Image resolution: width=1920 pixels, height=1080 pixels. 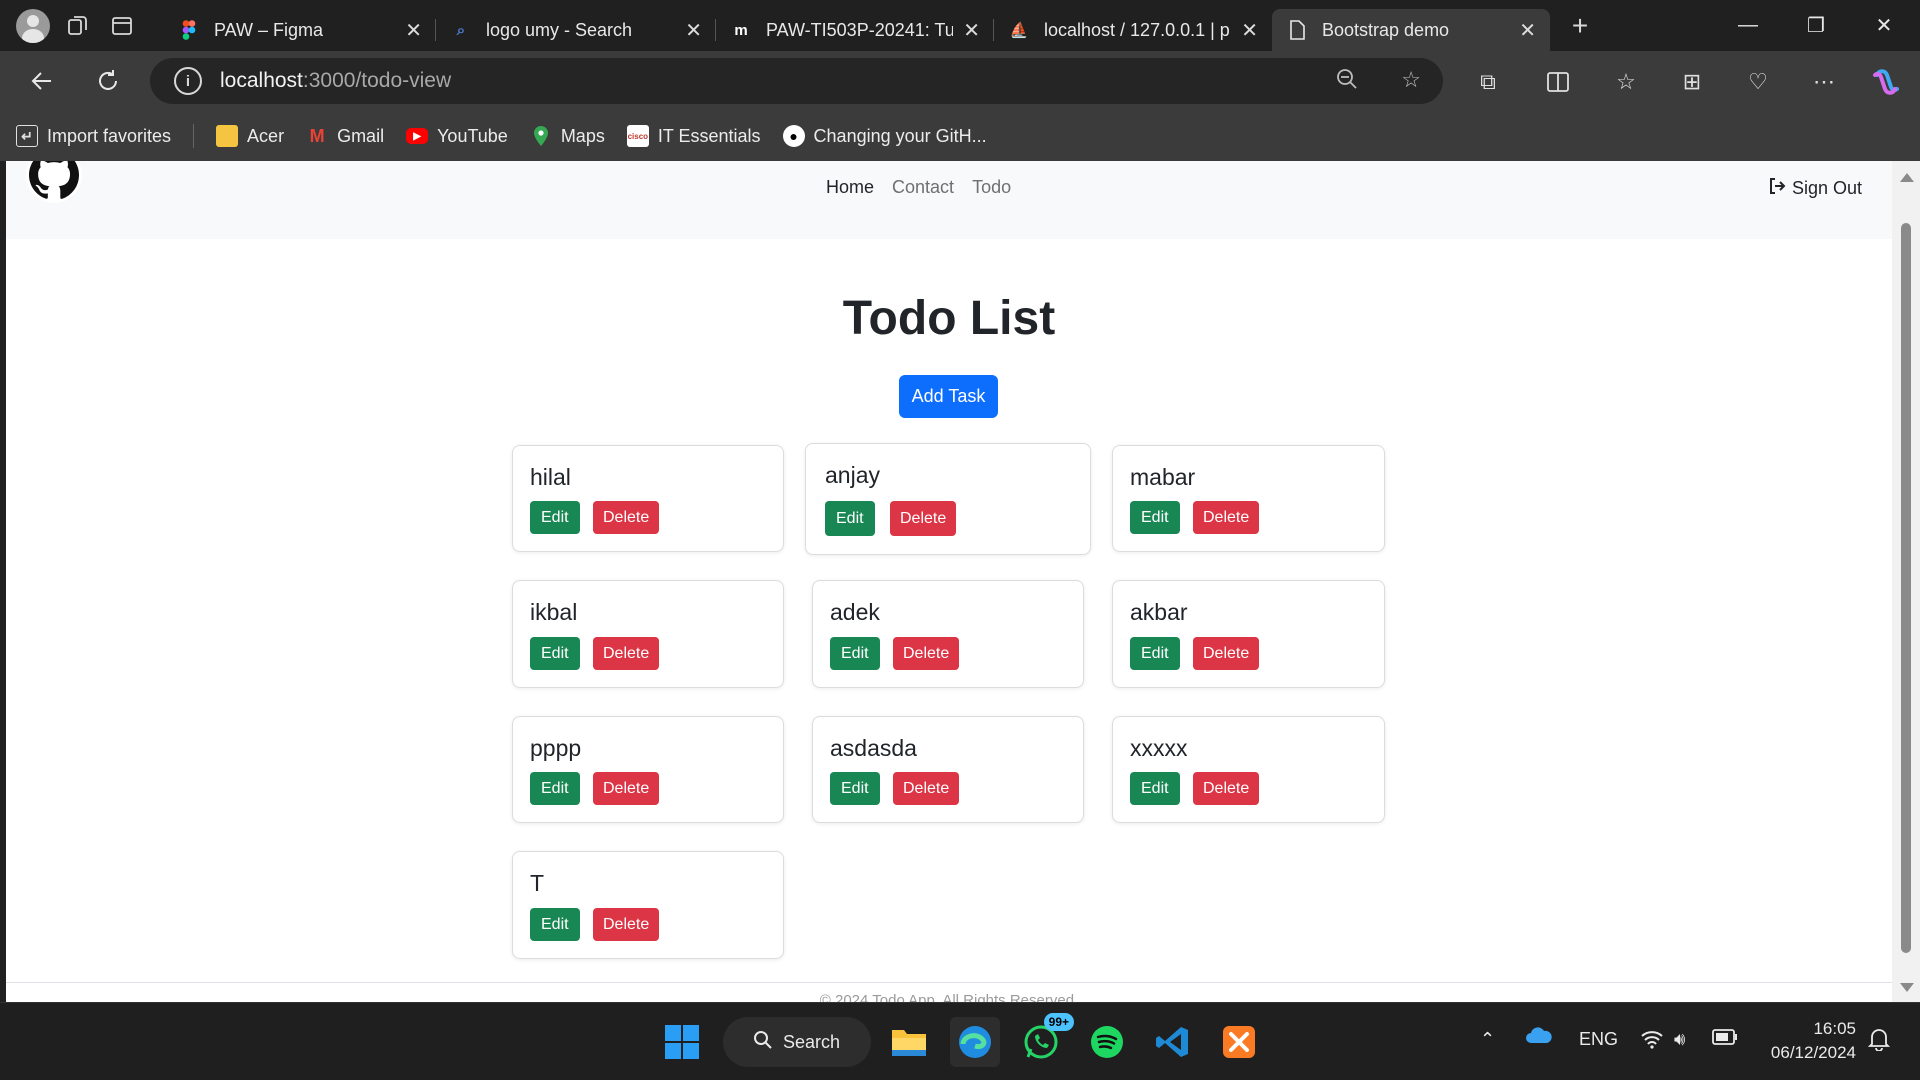 I want to click on refresh-icon, so click(x=108, y=81).